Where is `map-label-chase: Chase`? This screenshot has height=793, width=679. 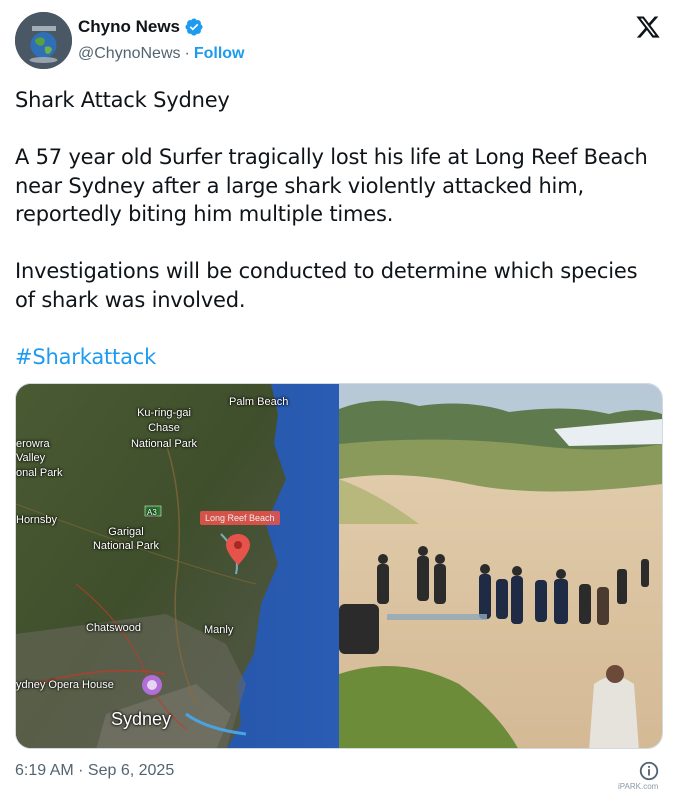 map-label-chase: Chase is located at coordinates (164, 428).